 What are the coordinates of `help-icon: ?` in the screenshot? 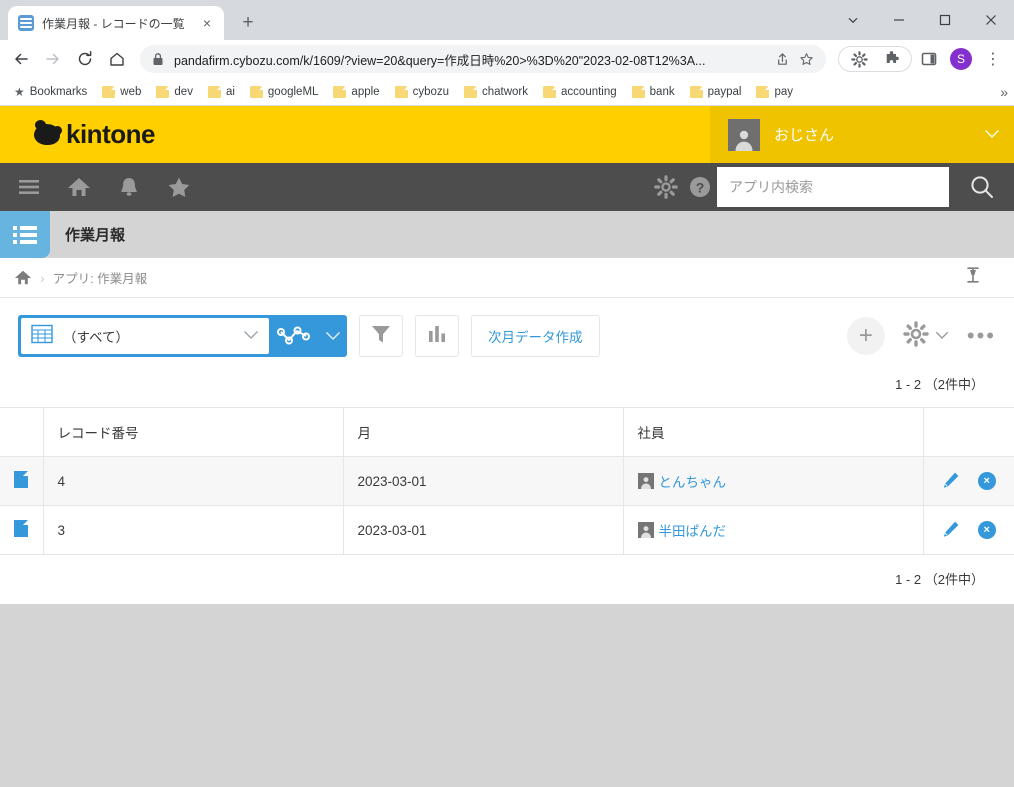 It's located at (700, 187).